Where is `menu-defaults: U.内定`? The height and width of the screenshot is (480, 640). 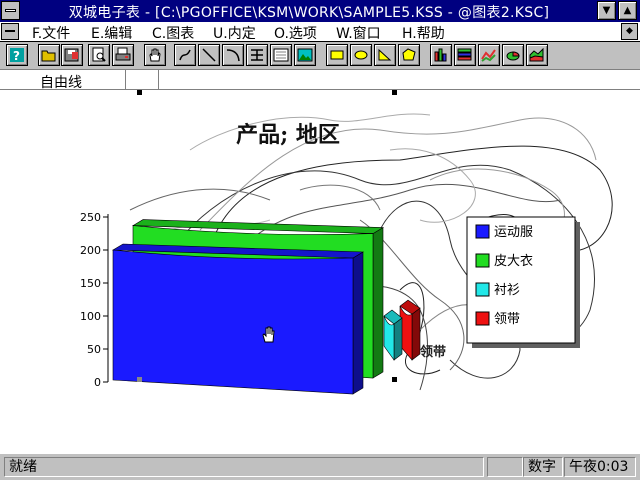 menu-defaults: U.内定 is located at coordinates (234, 33).